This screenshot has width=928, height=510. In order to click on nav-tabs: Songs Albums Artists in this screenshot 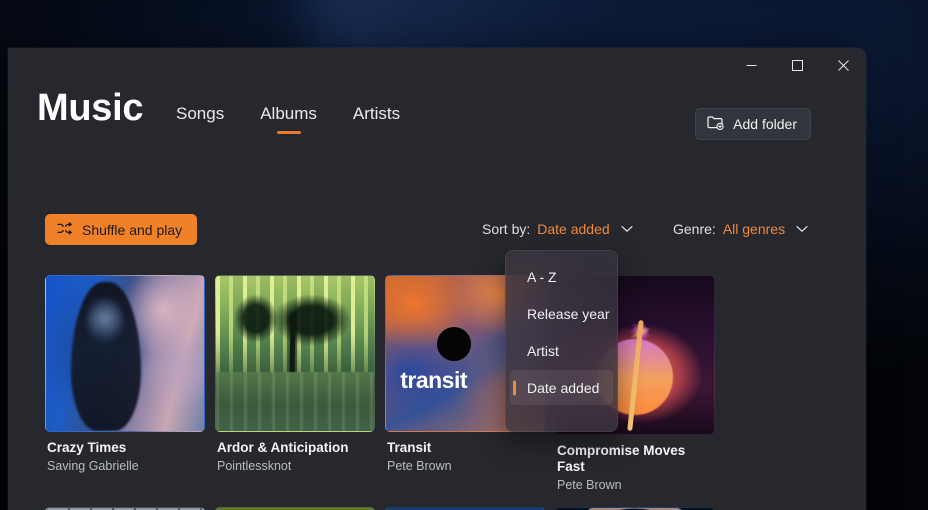, I will do `click(288, 120)`.